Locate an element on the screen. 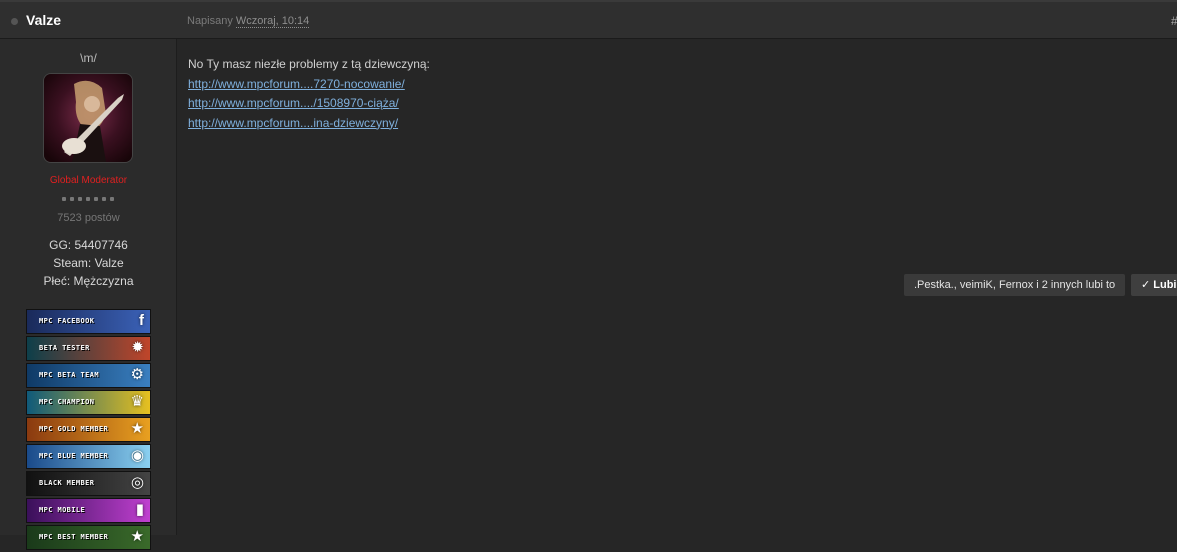  award-badge: MPC MOBILE ▮ is located at coordinates (88, 510).